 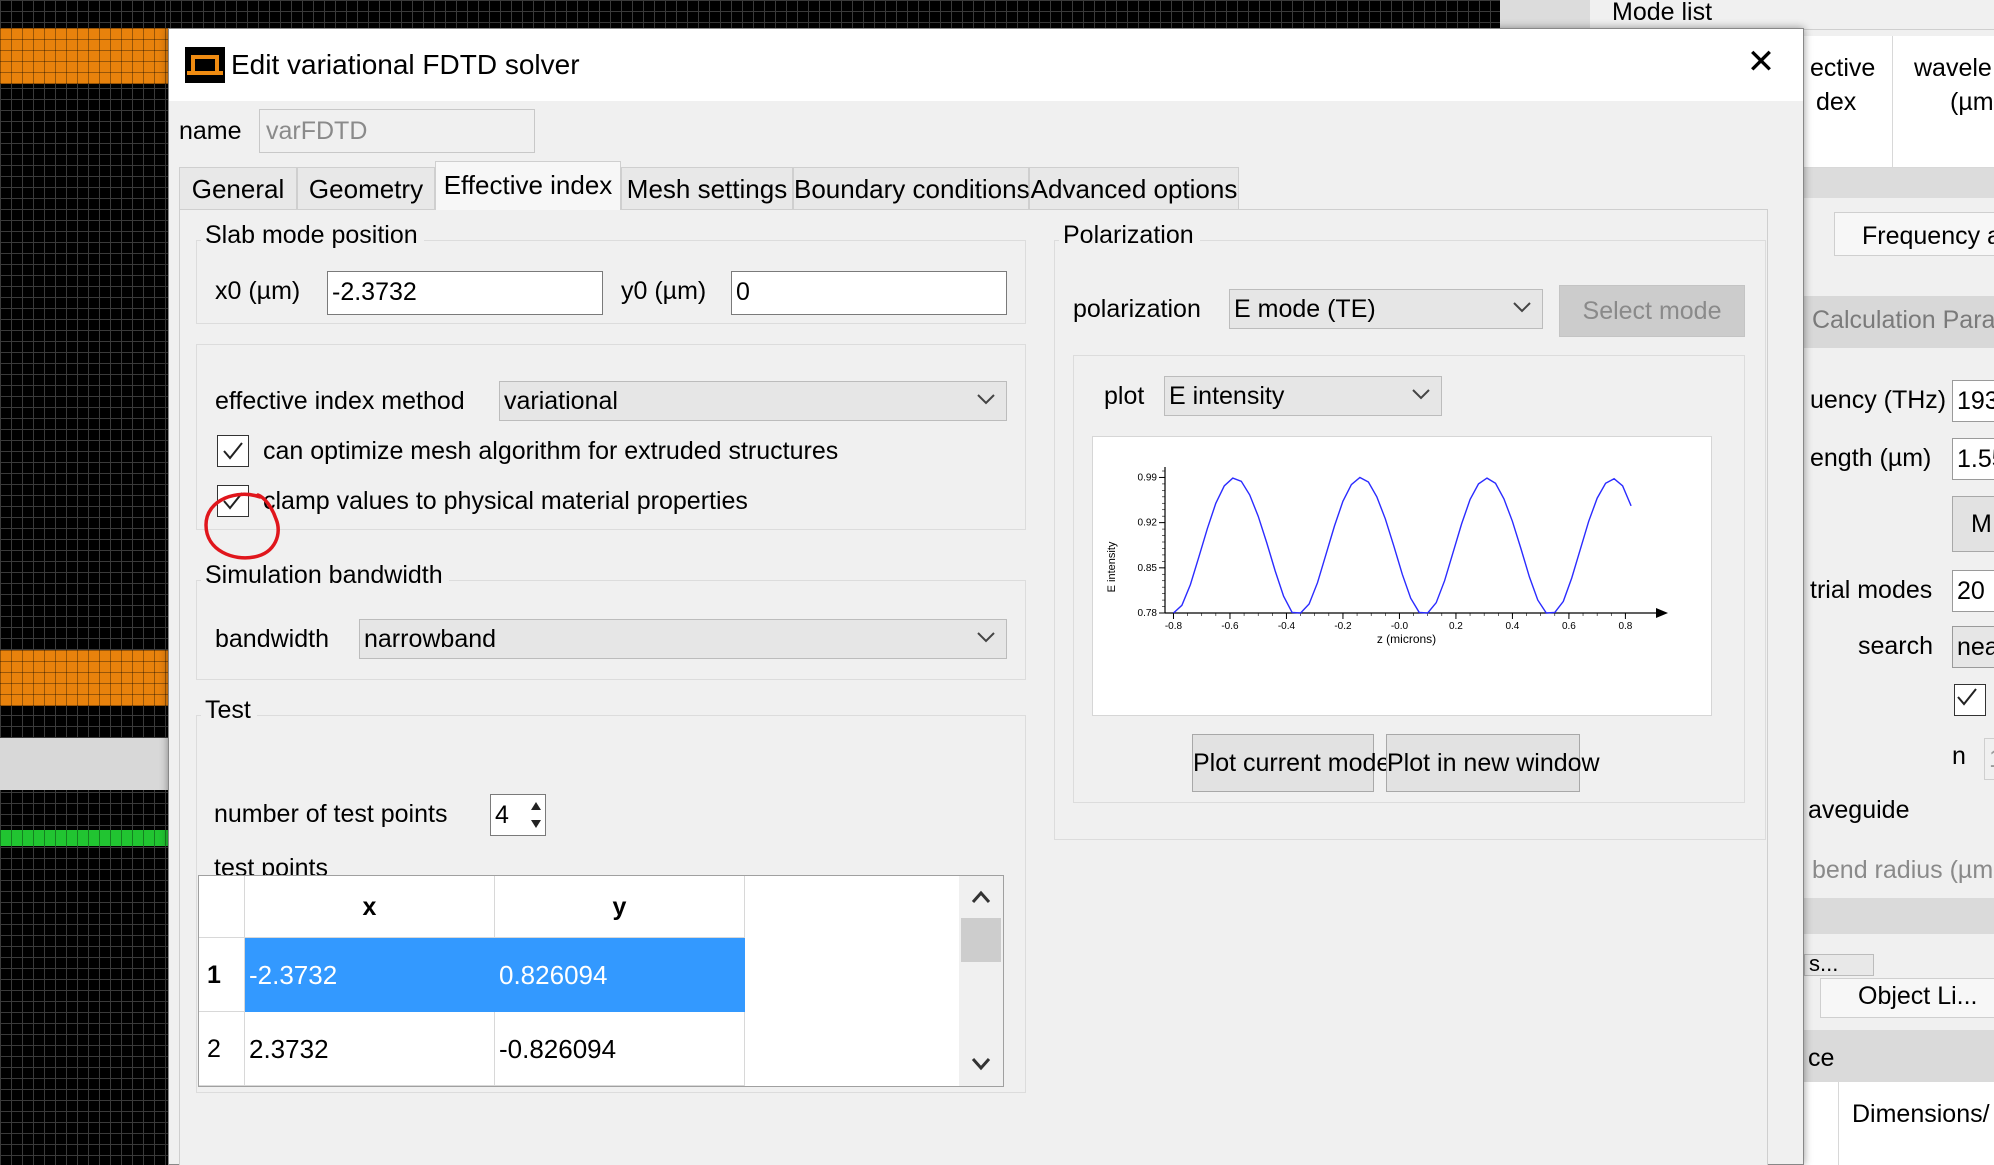 What do you see at coordinates (1970, 700) in the screenshot?
I see `background-checkbox` at bounding box center [1970, 700].